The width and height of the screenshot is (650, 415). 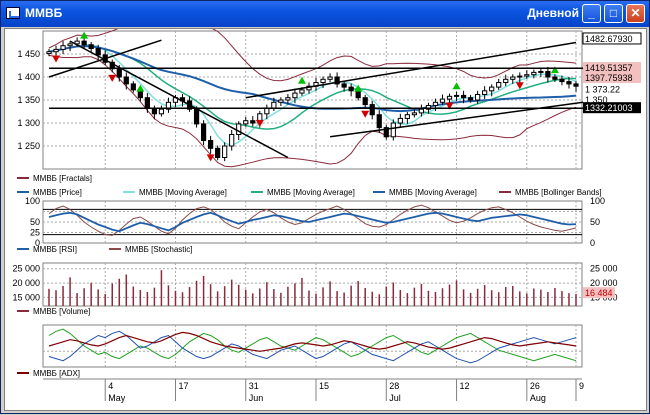 I want to click on legend-label: ММВБ [Fractals], so click(x=62, y=178).